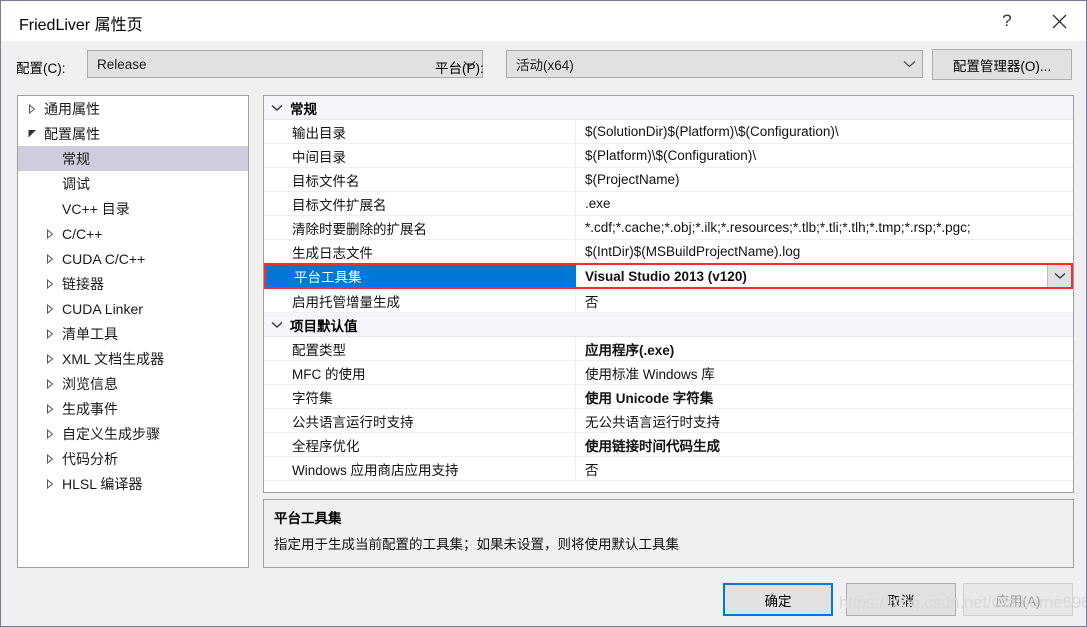 The width and height of the screenshot is (1087, 627). What do you see at coordinates (90, 408) in the screenshot?
I see `tree-item-label: 生成事件` at bounding box center [90, 408].